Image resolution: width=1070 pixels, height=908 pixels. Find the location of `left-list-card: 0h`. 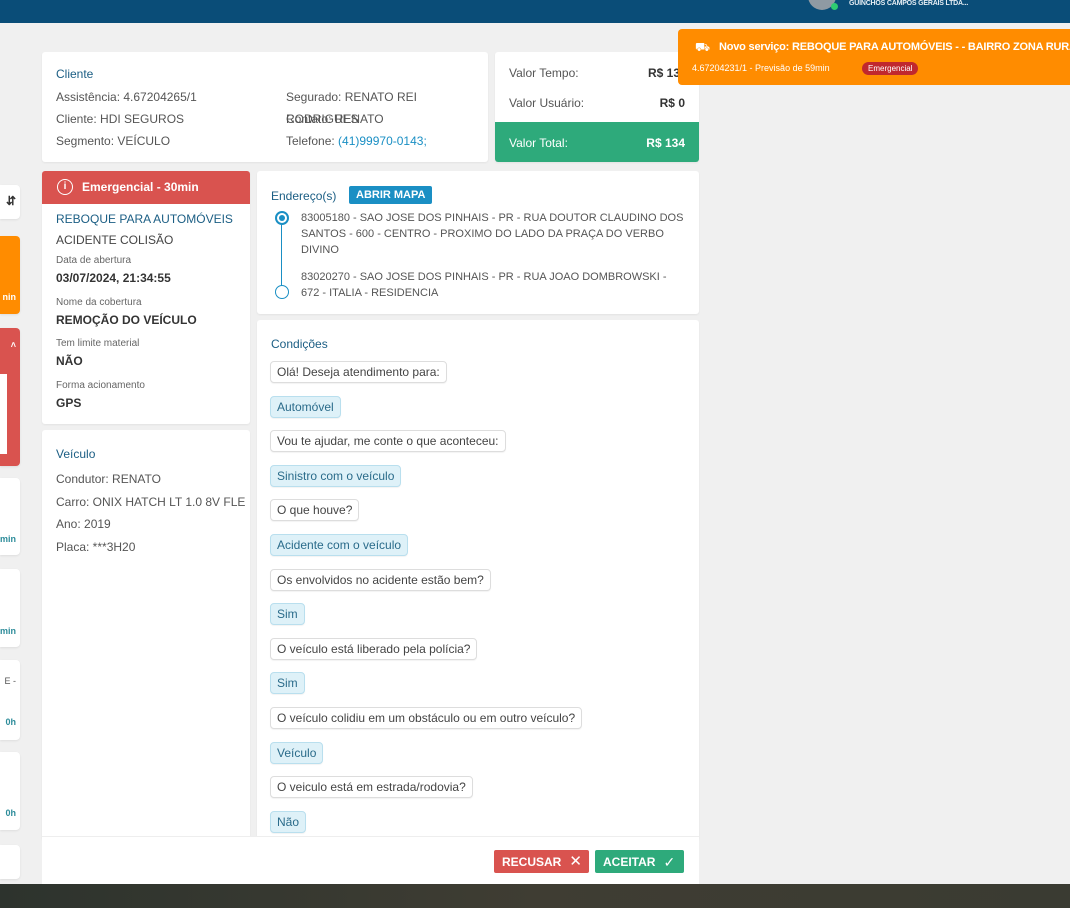

left-list-card: 0h is located at coordinates (10, 791).